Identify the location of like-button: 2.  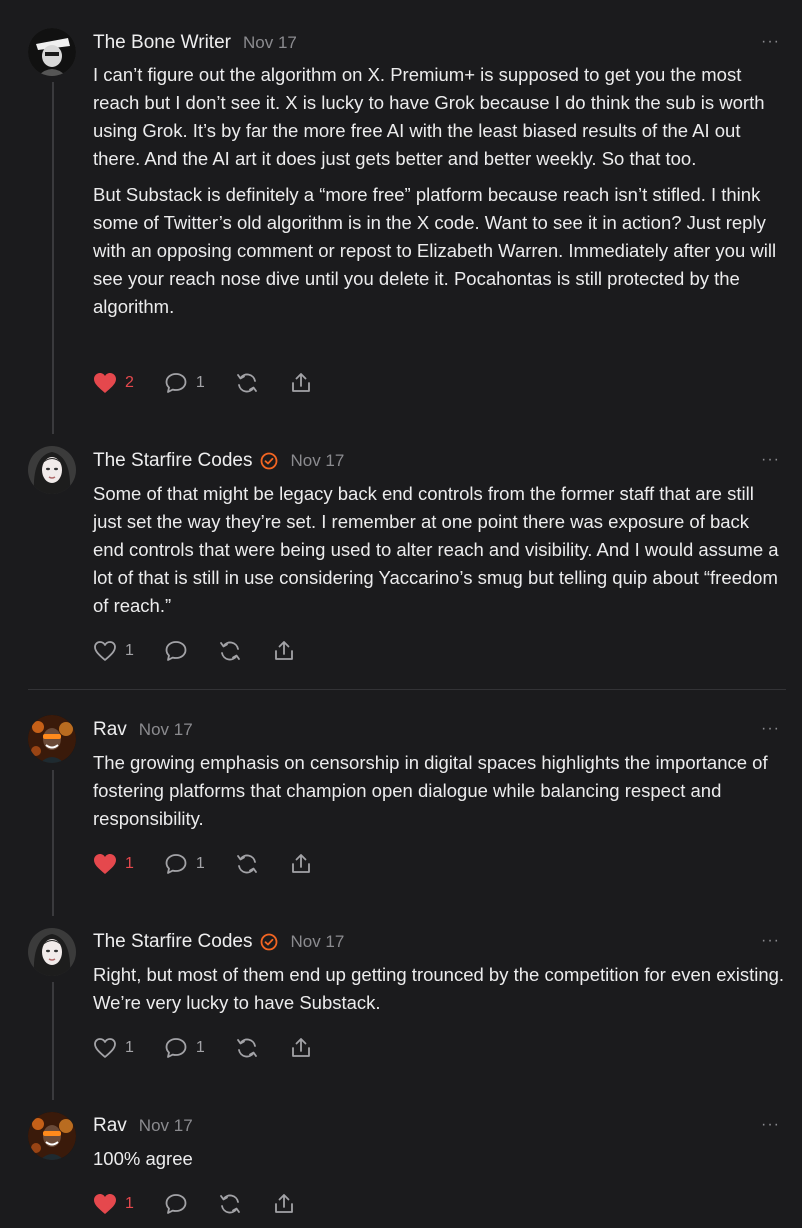
(113, 383).